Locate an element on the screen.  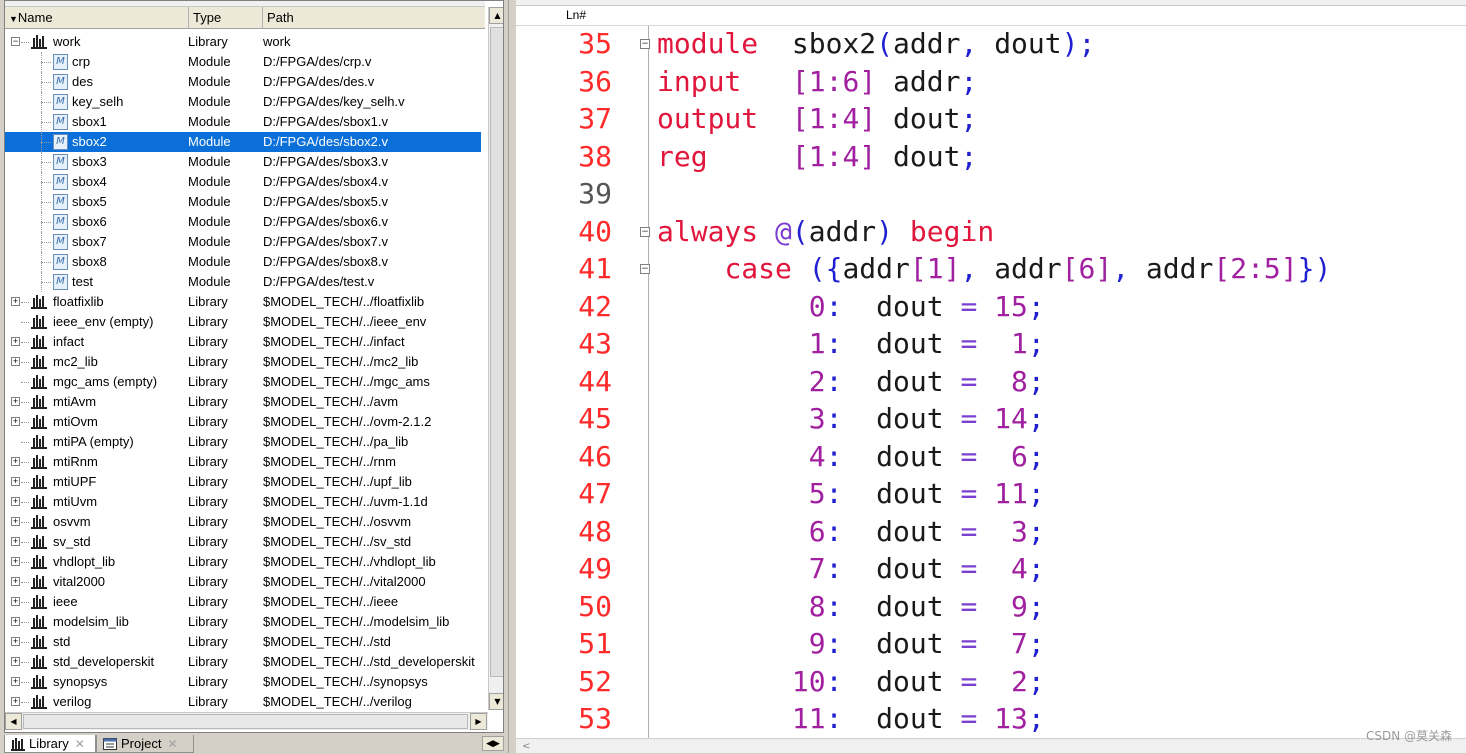
table-row: + mtiRnm Library $MODEL_TECH/../rnm is located at coordinates (243, 462).